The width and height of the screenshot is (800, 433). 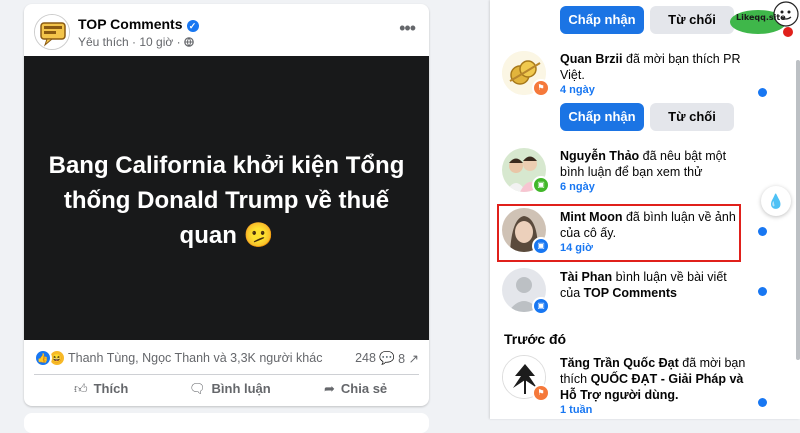 What do you see at coordinates (81, 388) in the screenshot?
I see `thumbs-up-icon: 👍︎` at bounding box center [81, 388].